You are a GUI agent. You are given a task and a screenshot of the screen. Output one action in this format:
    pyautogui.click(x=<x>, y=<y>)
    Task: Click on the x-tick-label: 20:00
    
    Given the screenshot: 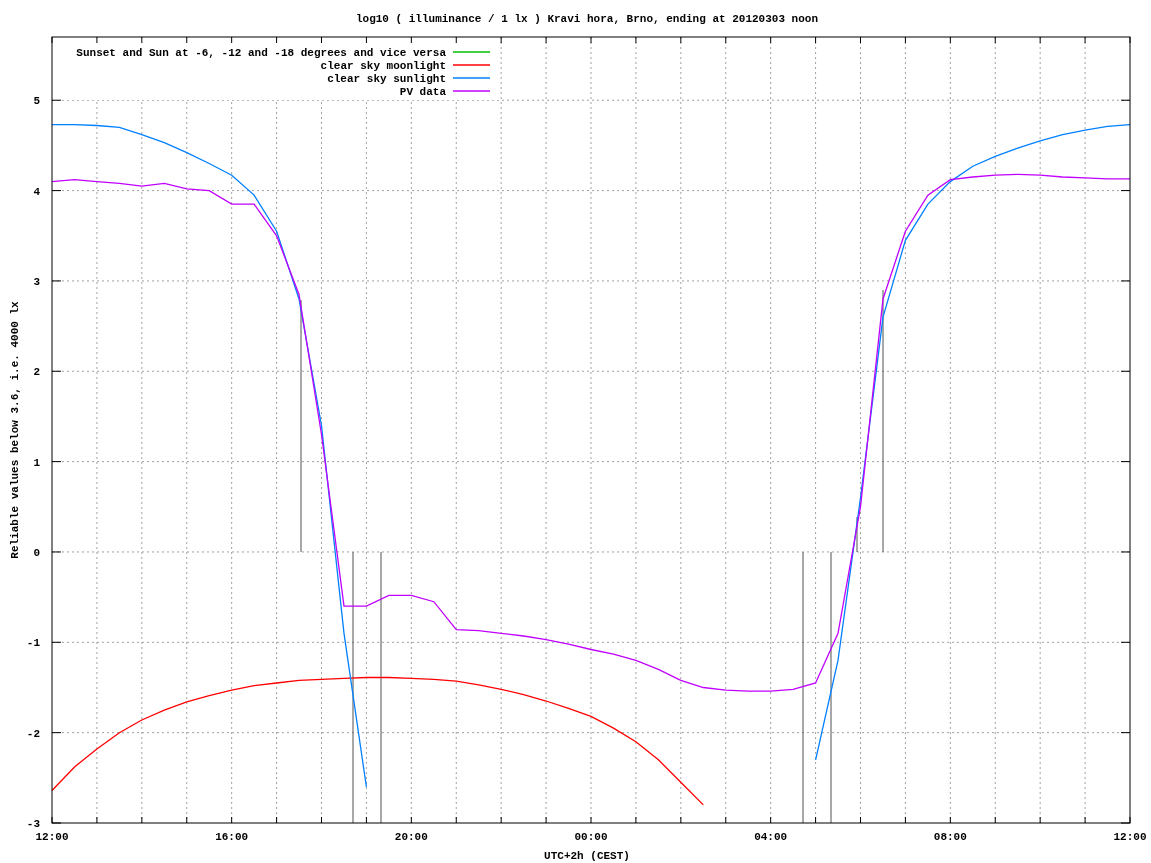 What is the action you would take?
    pyautogui.click(x=411, y=837)
    